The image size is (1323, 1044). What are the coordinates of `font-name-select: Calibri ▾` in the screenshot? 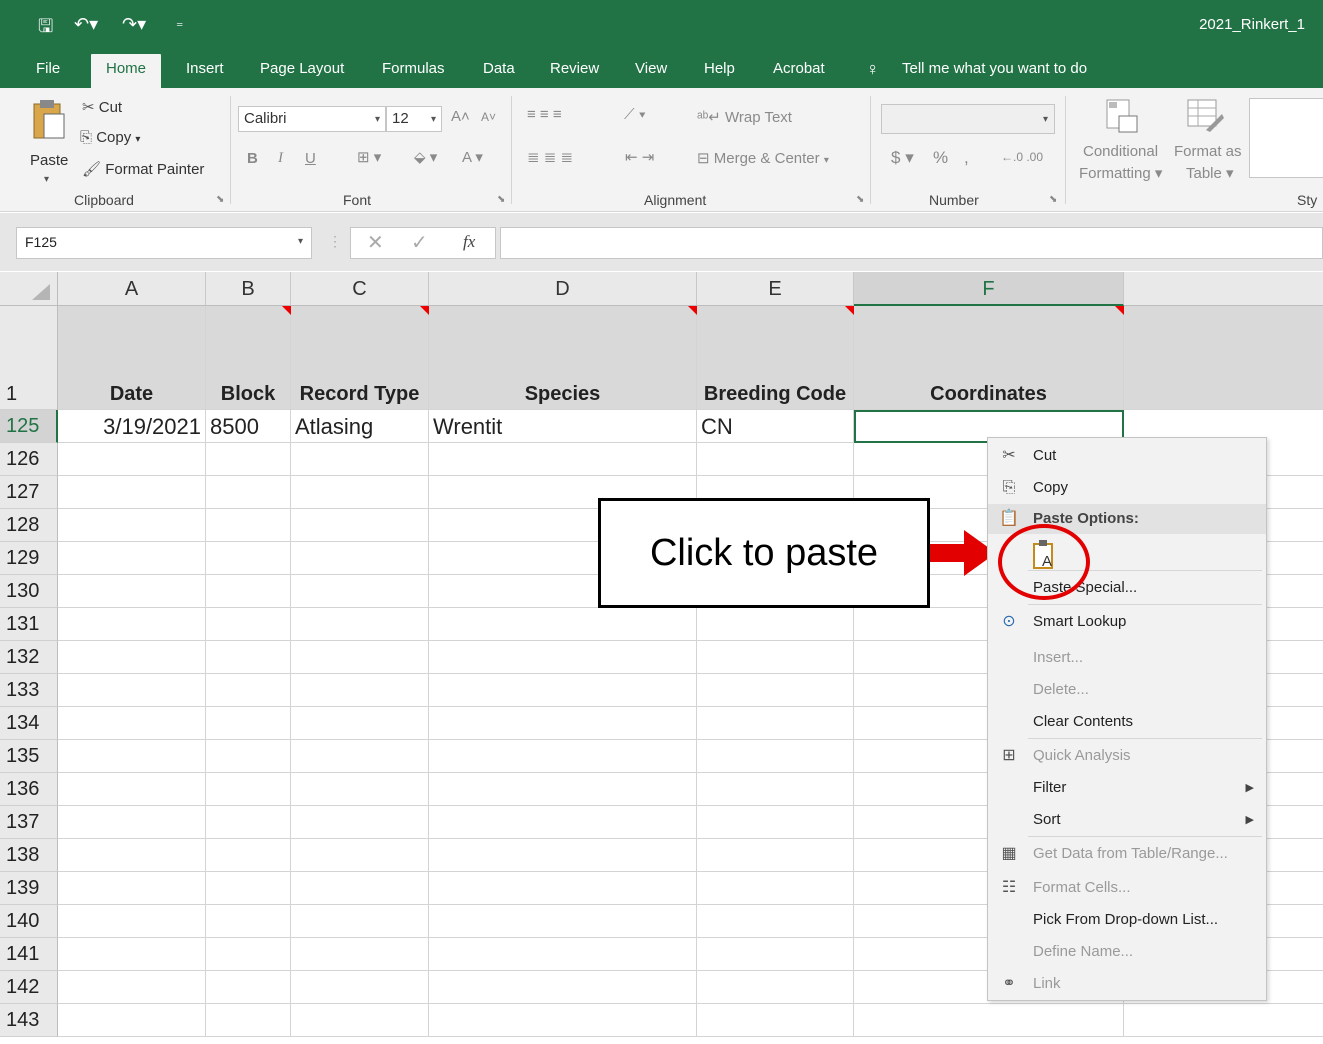 It's located at (312, 119).